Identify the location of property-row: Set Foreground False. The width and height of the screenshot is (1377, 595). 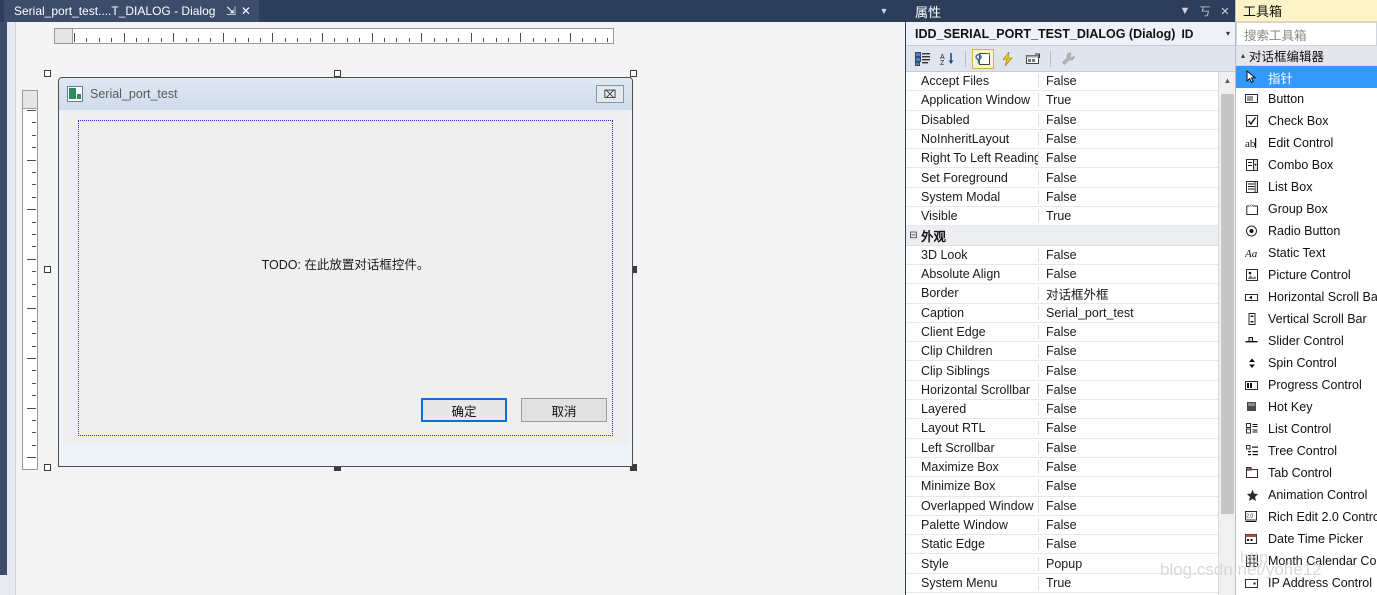
(1062, 178).